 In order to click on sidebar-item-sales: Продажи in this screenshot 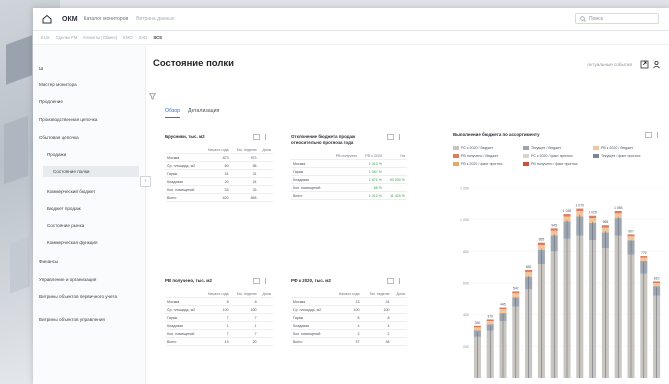, I will do `click(56, 154)`.